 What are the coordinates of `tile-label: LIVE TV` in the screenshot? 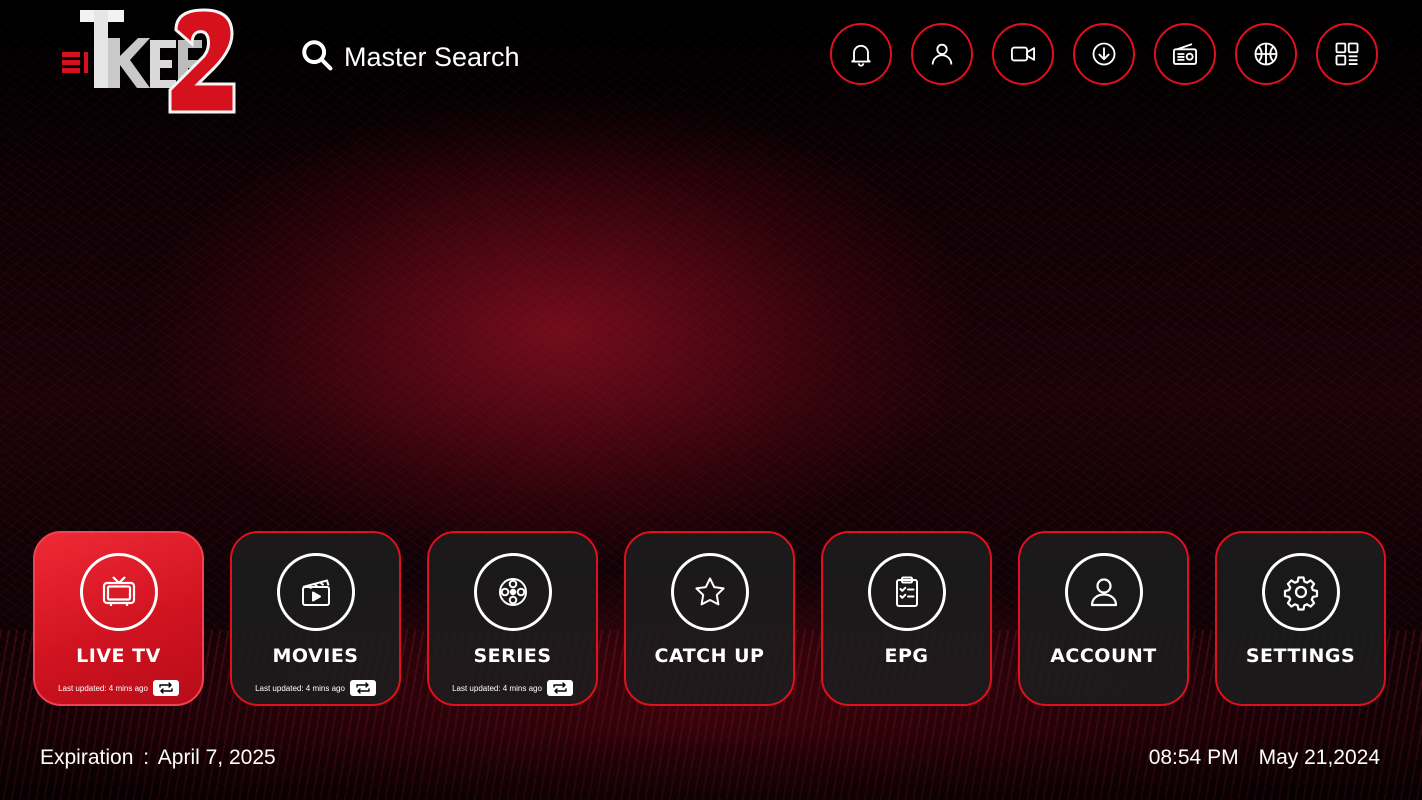 It's located at (118, 656).